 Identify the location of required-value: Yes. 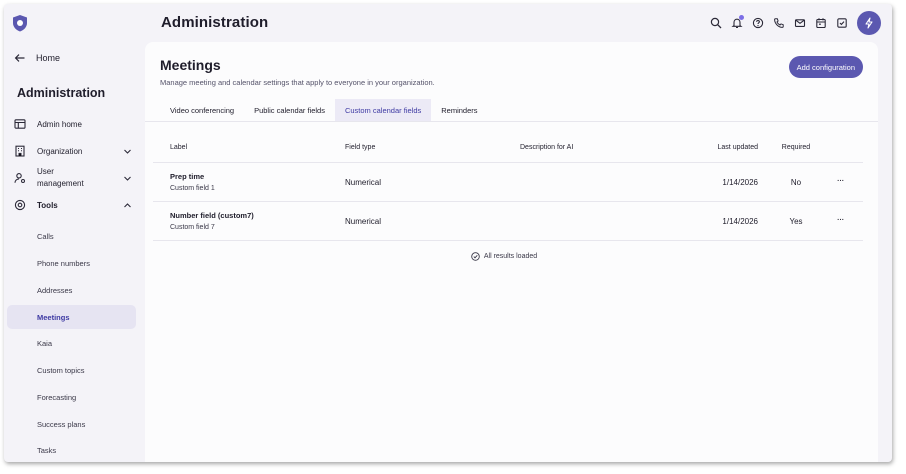
(796, 221).